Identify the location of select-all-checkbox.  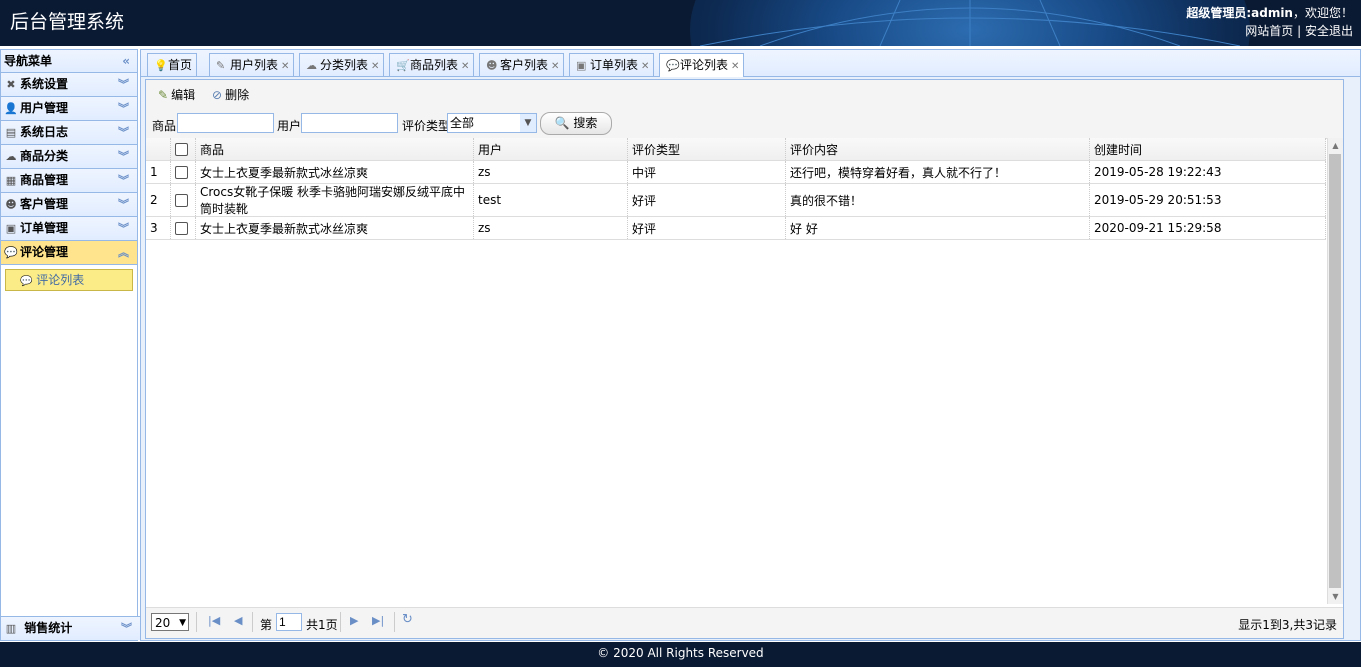
(181, 149).